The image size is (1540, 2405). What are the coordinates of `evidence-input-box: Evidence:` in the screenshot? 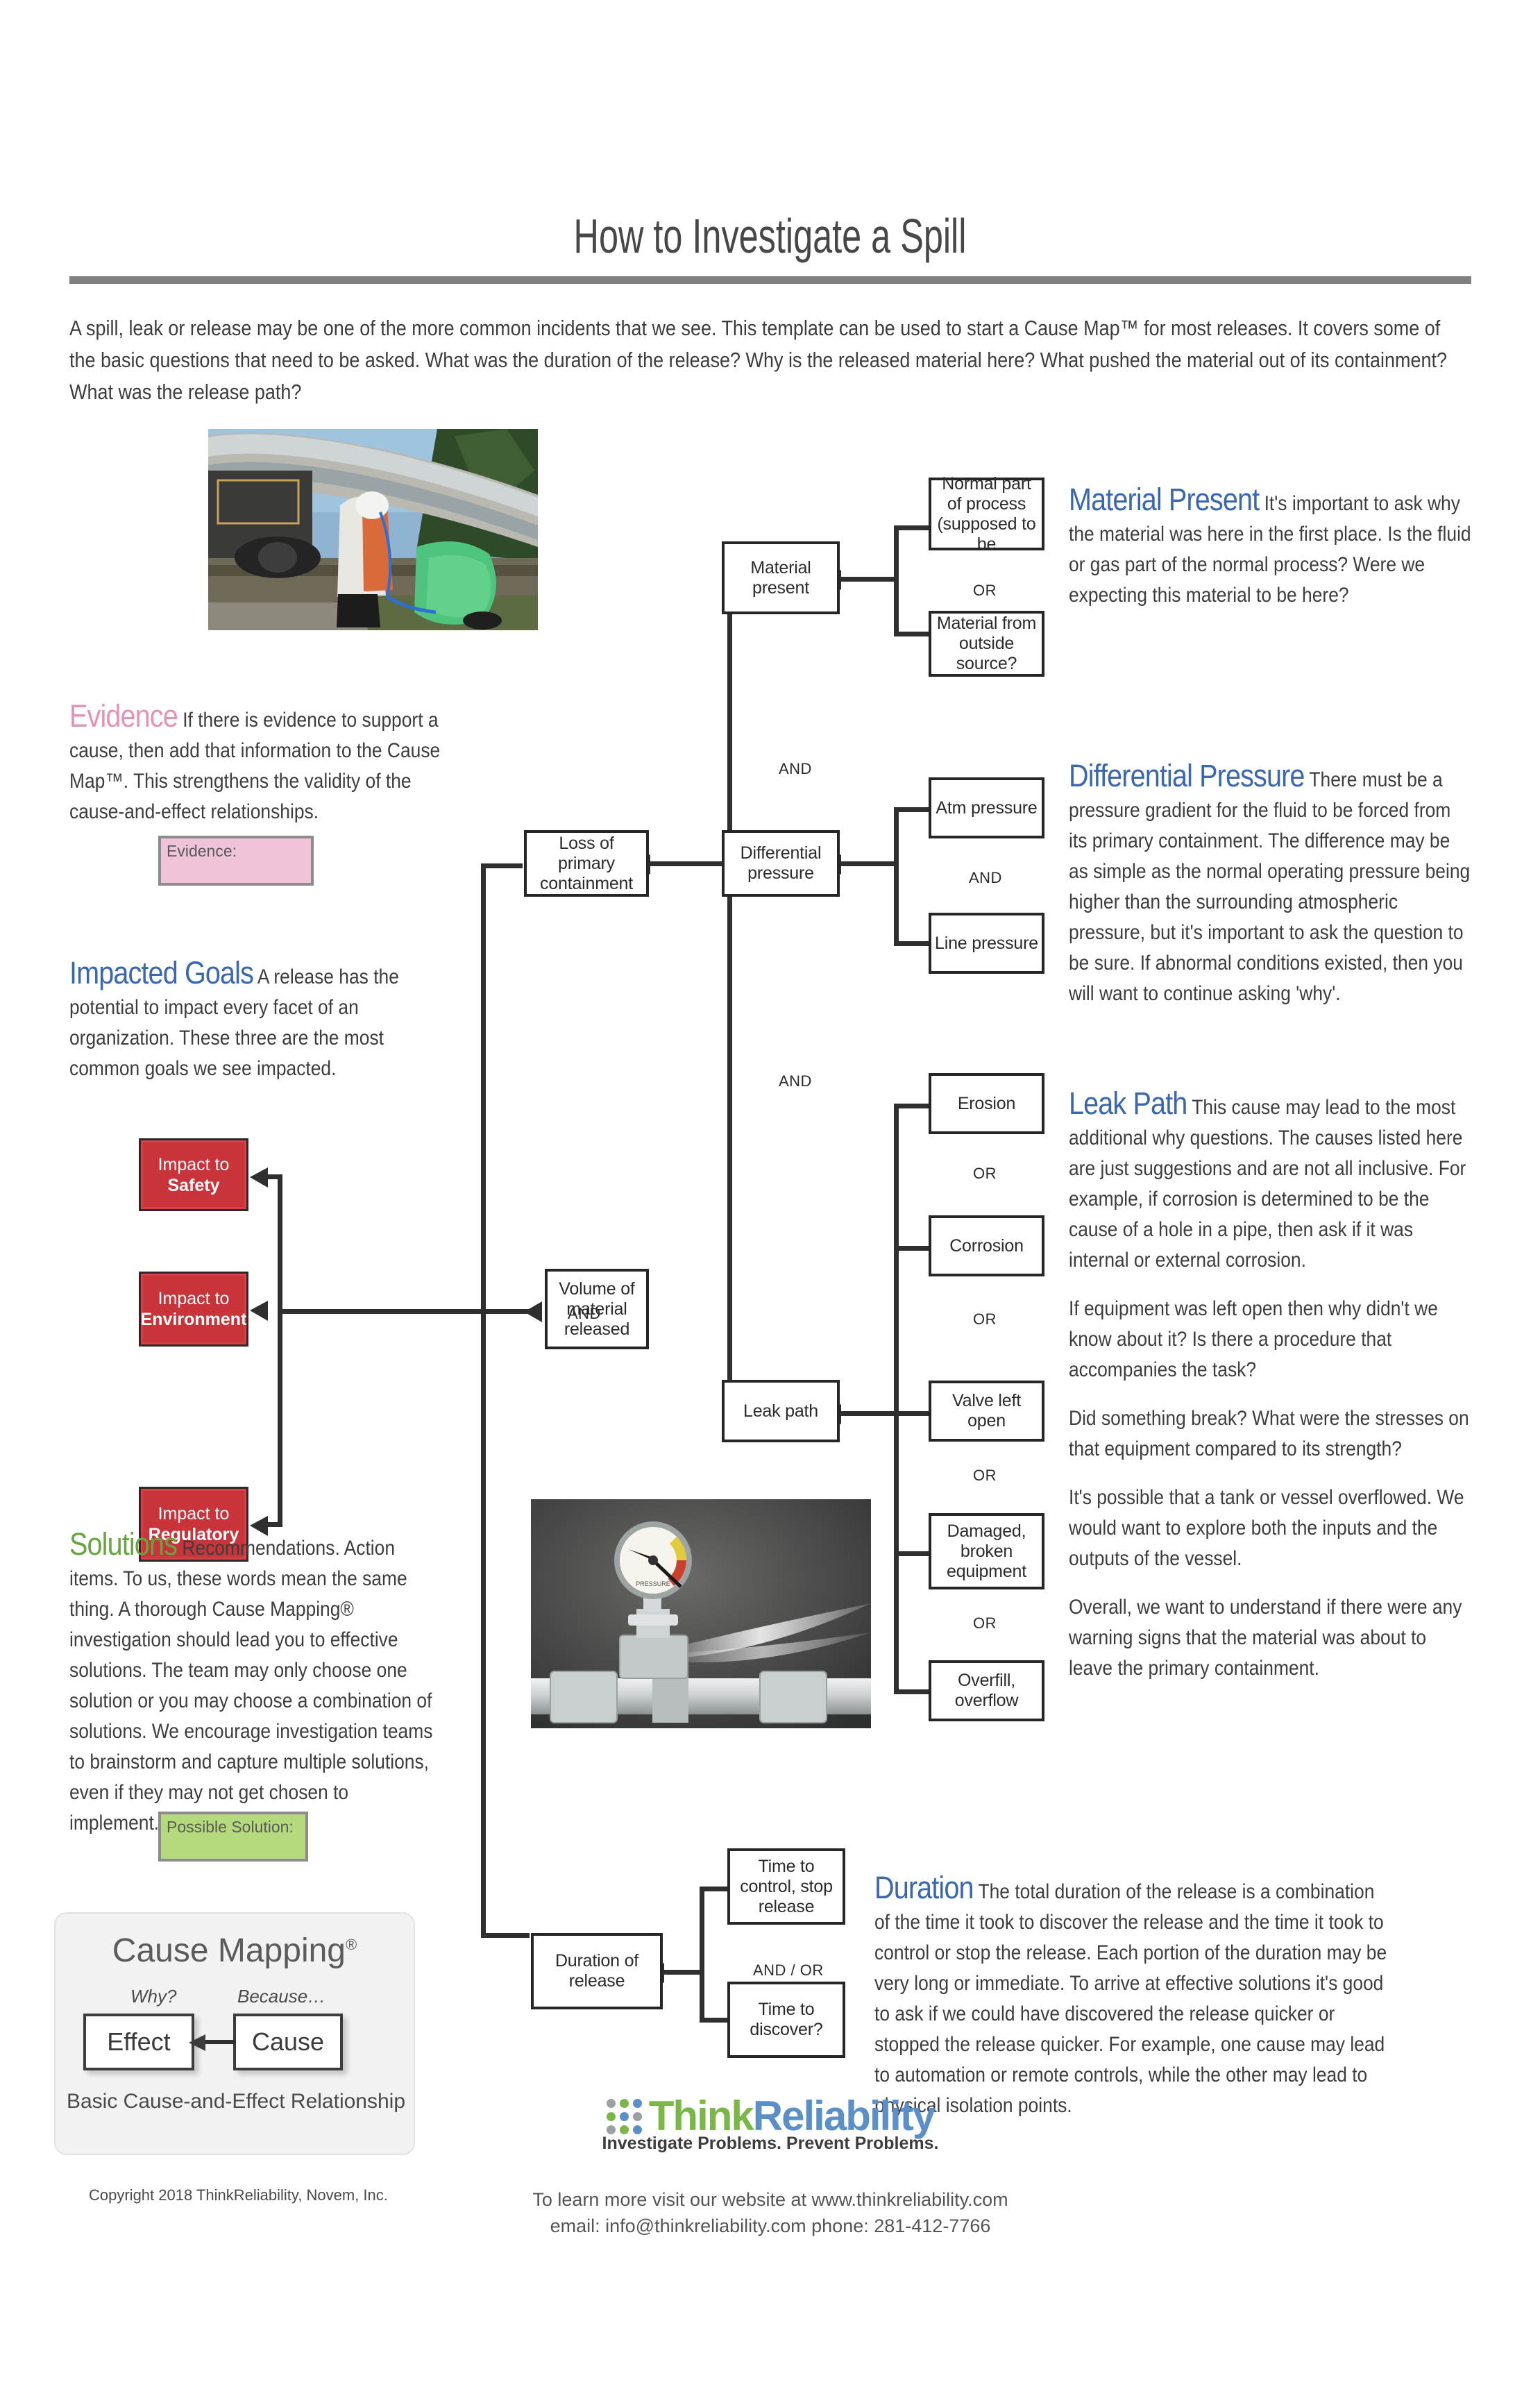 It's located at (236, 861).